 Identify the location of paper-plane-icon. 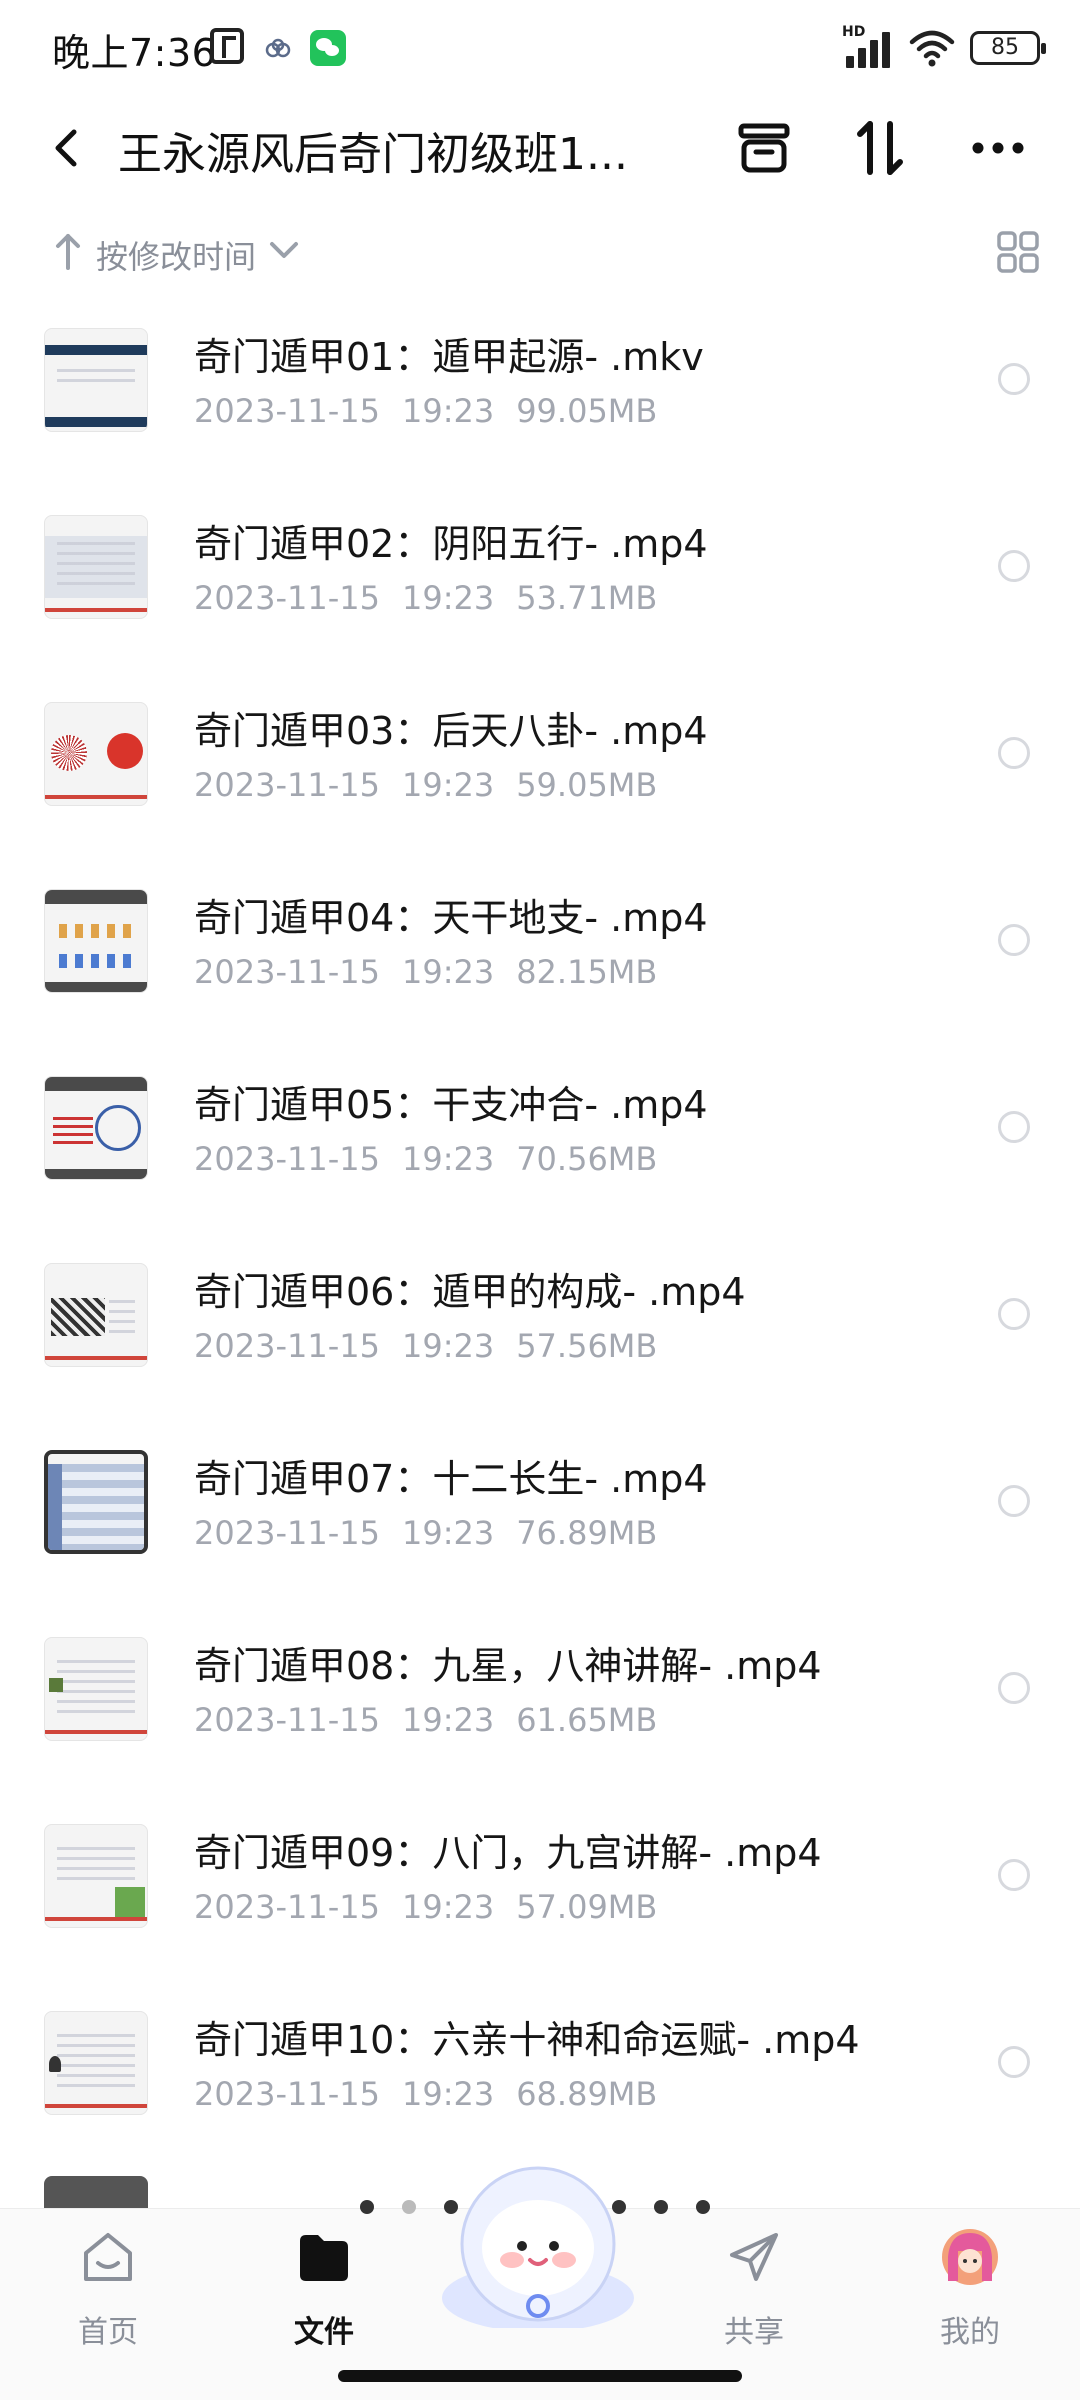
(754, 2257).